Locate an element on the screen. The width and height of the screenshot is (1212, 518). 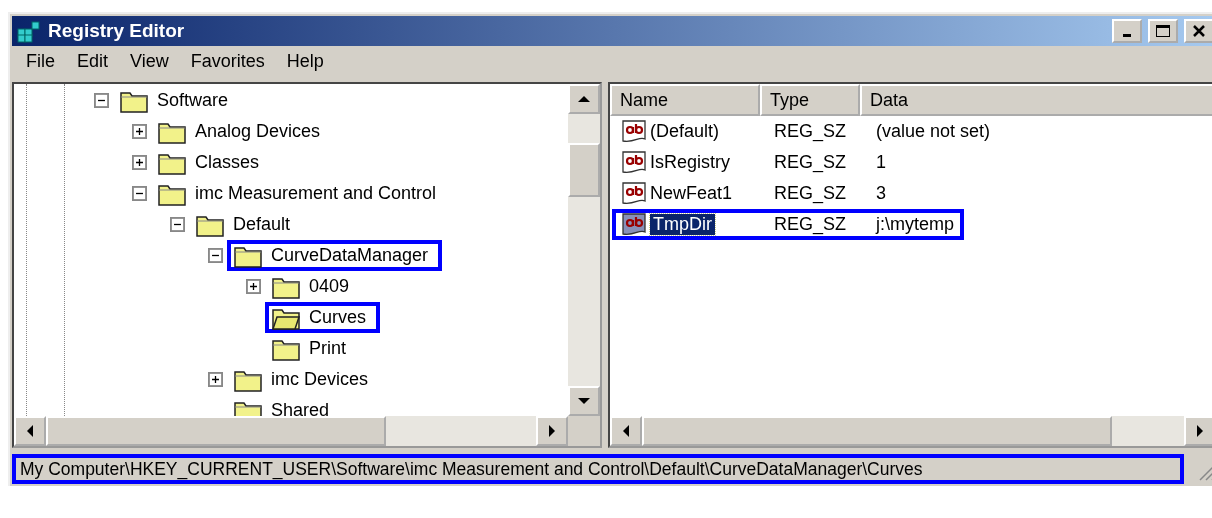
arrow-down-icon is located at coordinates (584, 401).